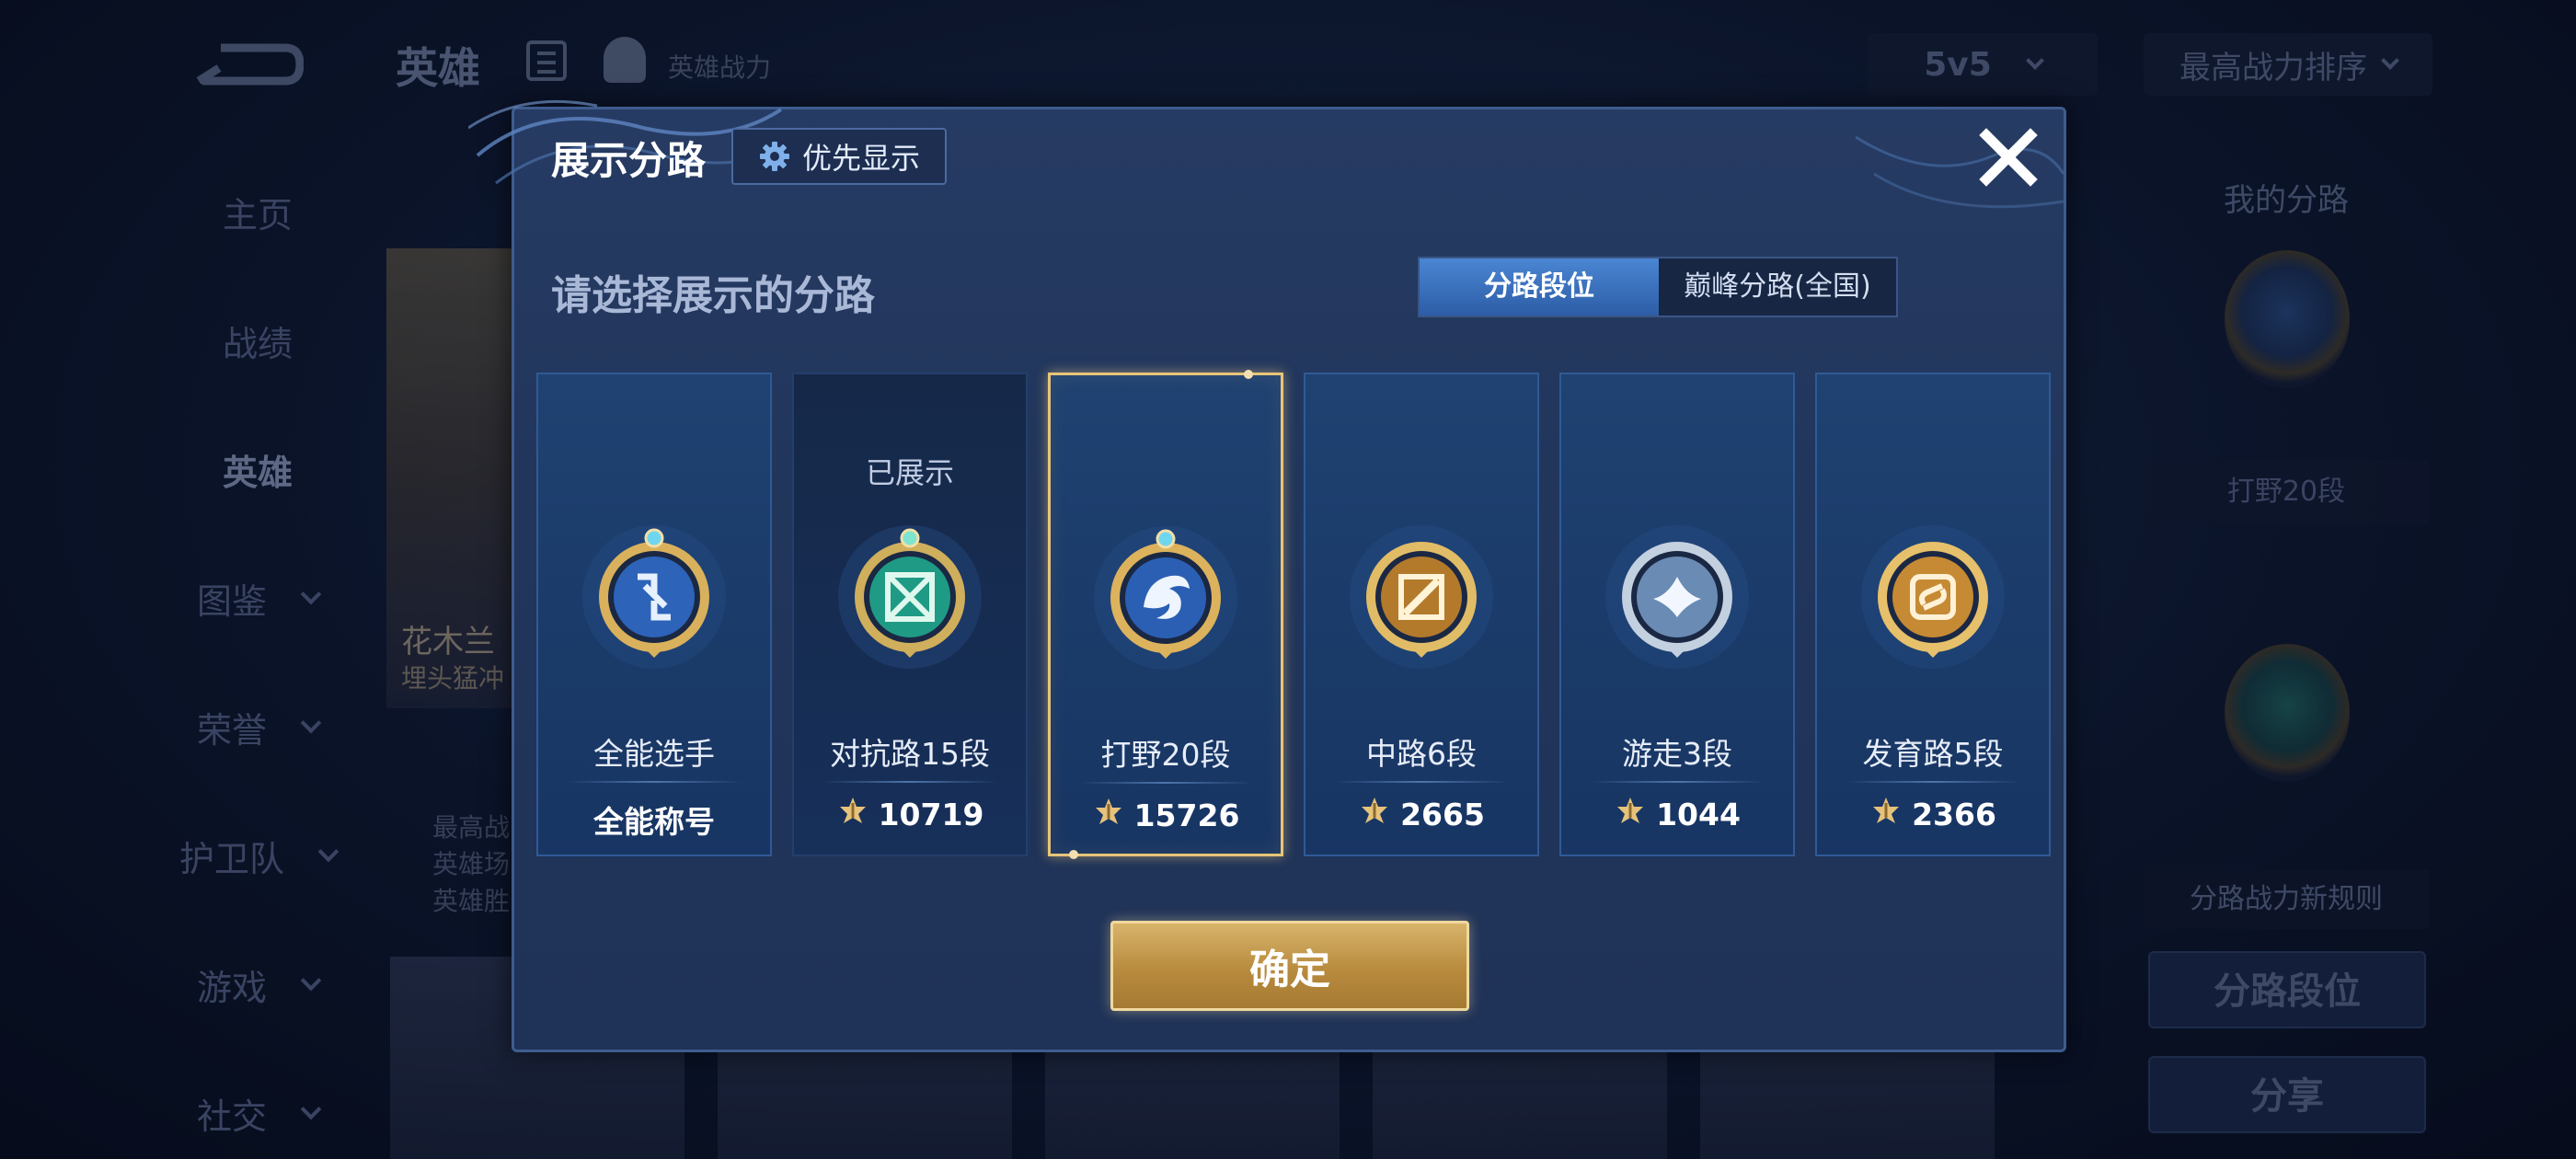 This screenshot has height=1159, width=2576. I want to click on lane-card-power: 15726, so click(1166, 815).